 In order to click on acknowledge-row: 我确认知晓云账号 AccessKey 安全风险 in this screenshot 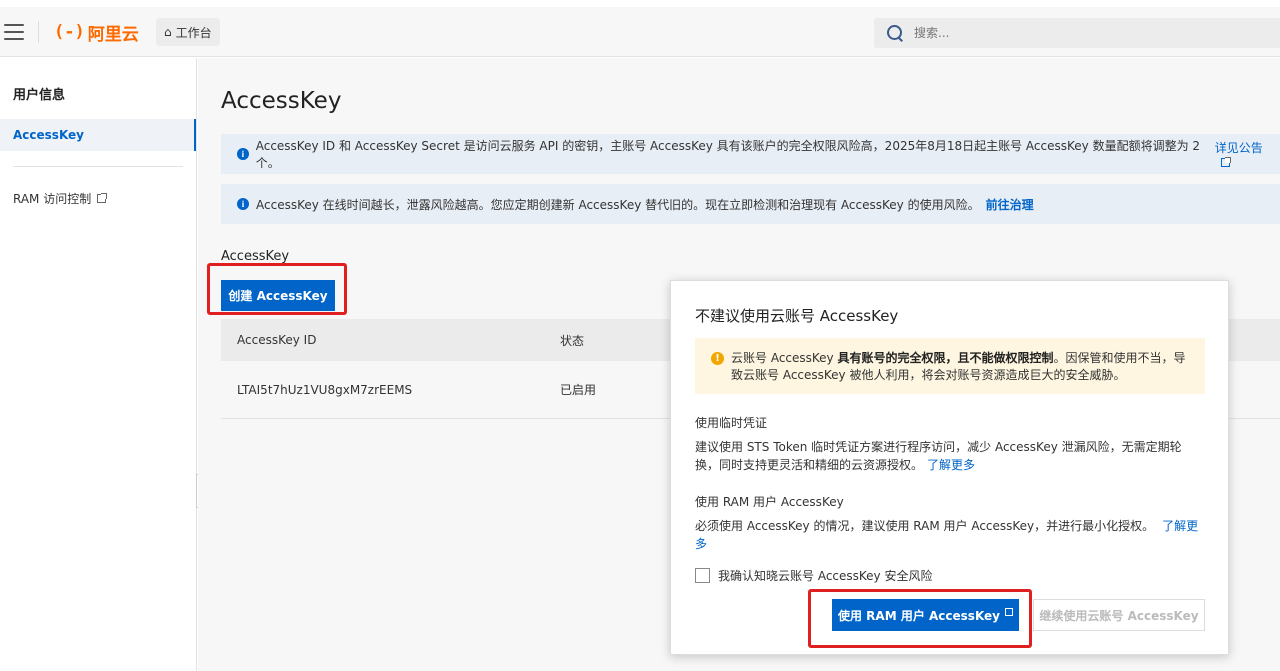, I will do `click(813, 575)`.